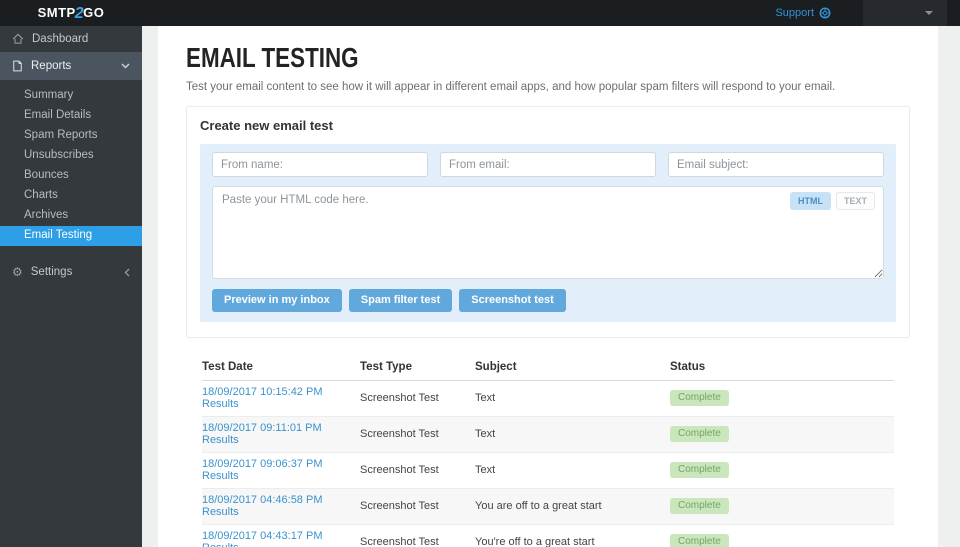 This screenshot has width=960, height=547. I want to click on sidebar-item-charts: Charts, so click(71, 196).